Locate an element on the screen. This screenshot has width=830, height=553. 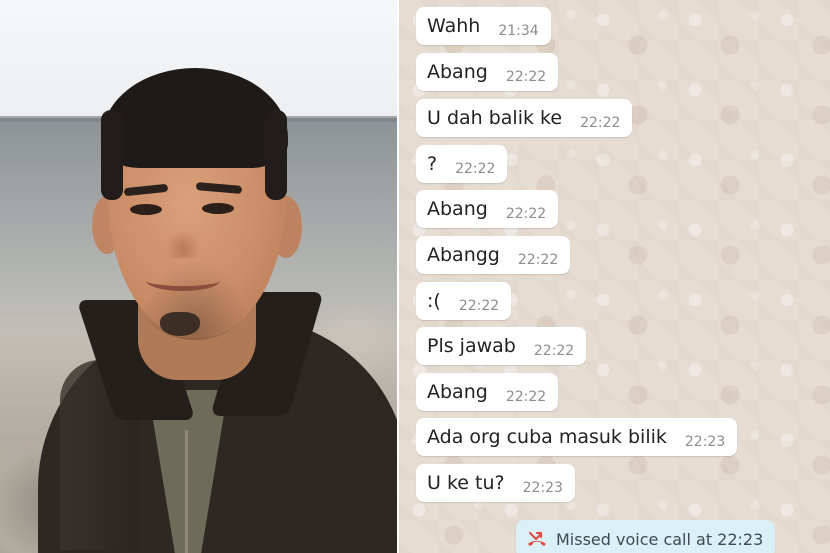
missed-call-notice: Missed voice call at 22:23 is located at coordinates (646, 536).